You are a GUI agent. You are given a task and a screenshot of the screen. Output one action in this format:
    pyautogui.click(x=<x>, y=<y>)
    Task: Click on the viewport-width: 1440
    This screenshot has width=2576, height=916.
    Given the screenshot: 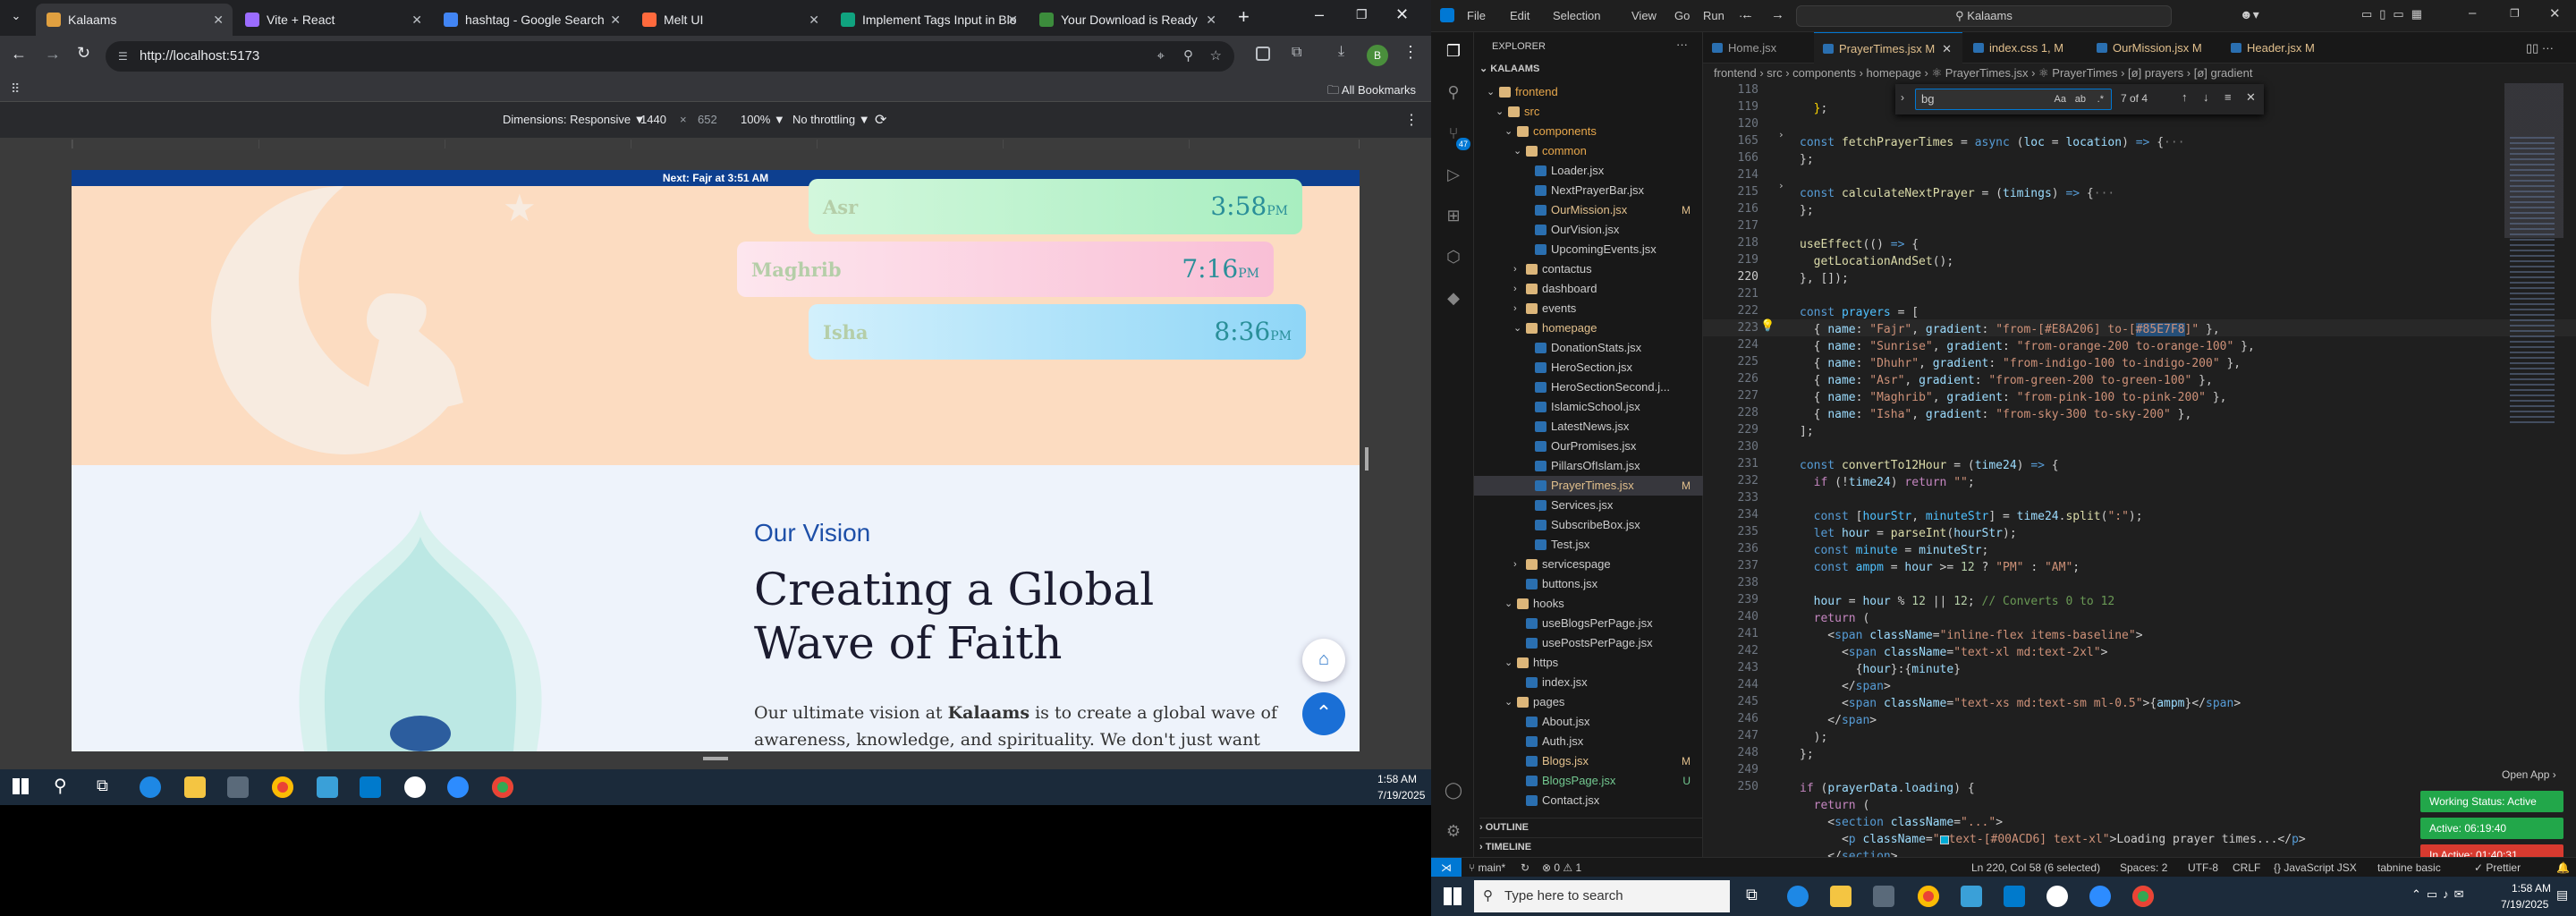 What is the action you would take?
    pyautogui.click(x=653, y=119)
    